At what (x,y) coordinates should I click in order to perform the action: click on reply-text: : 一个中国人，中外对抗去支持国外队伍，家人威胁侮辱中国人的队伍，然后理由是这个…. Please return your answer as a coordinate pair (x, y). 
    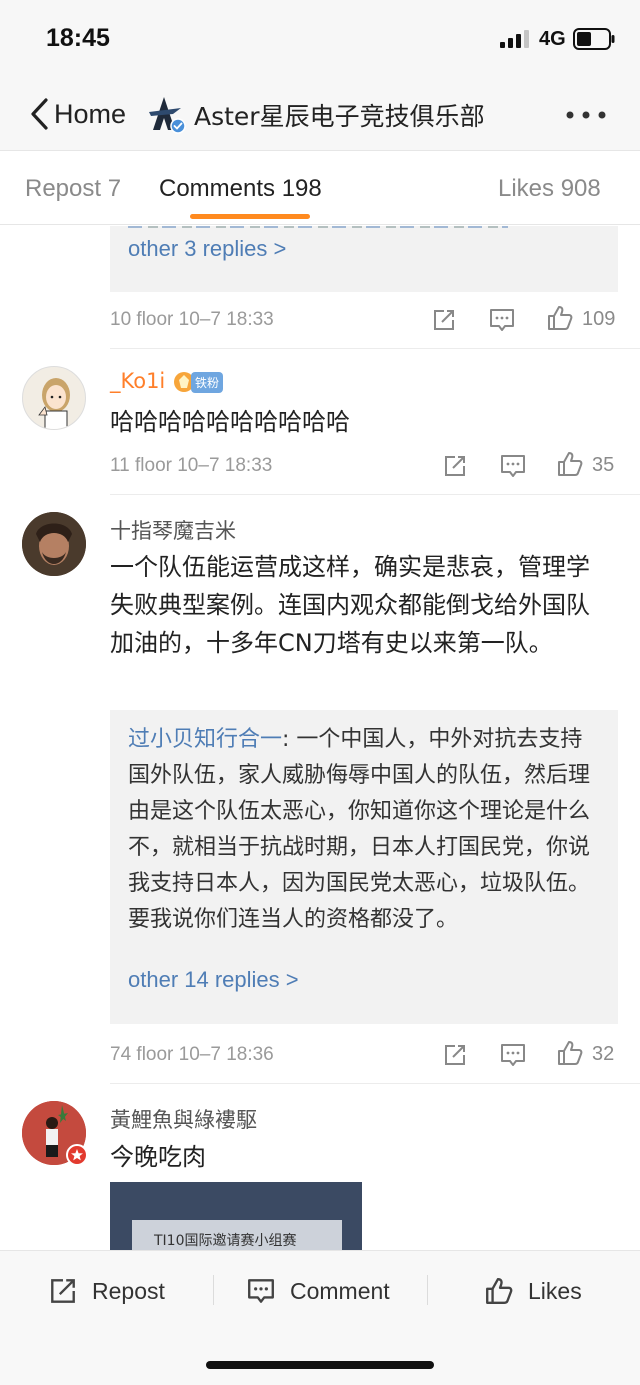
    Looking at the image, I should click on (359, 829).